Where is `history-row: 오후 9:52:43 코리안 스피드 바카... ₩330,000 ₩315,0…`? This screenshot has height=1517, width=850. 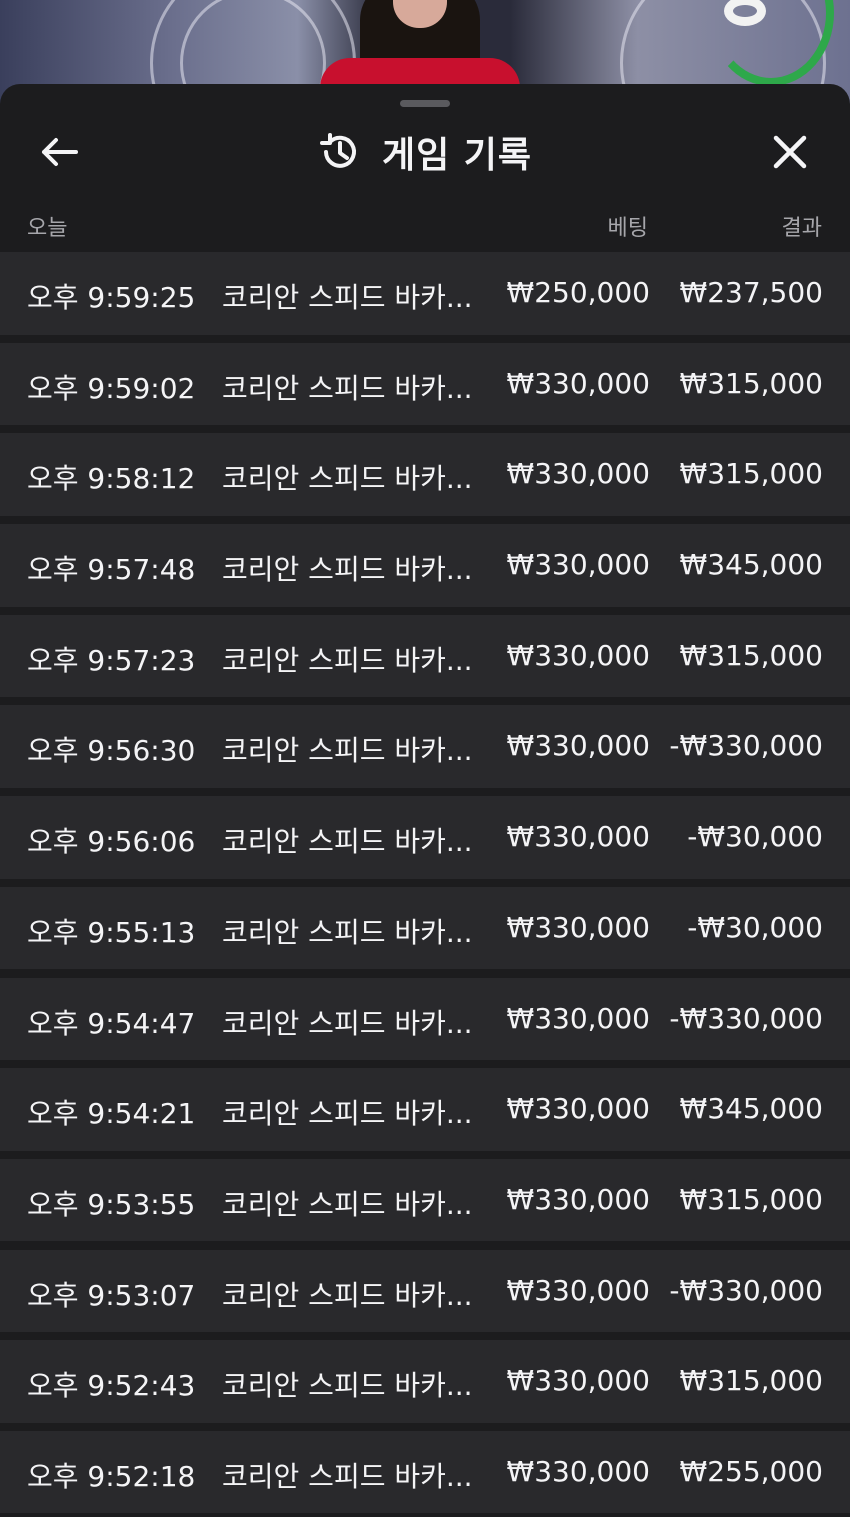
history-row: 오후 9:52:43 코리안 스피드 바카... ₩330,000 ₩315,0… is located at coordinates (425, 1381).